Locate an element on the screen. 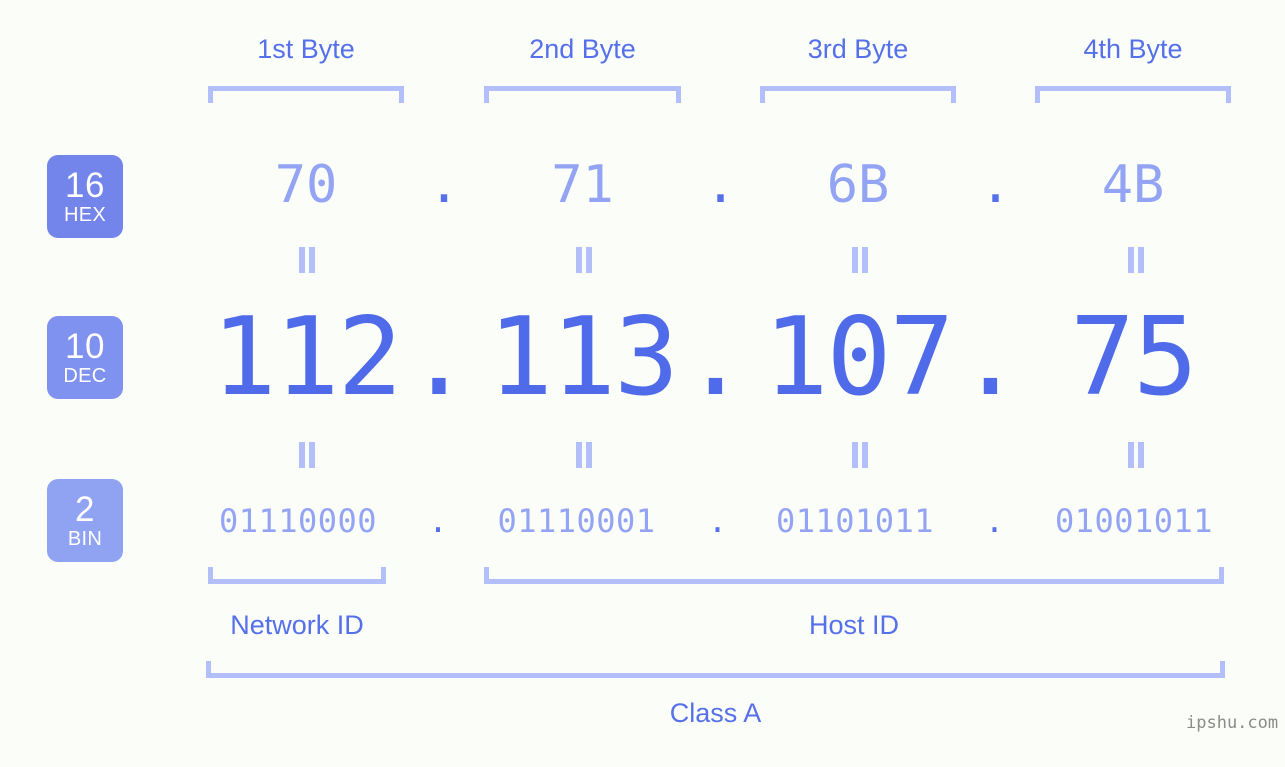  bin-value-byte-2: 01110001 is located at coordinates (576, 521).